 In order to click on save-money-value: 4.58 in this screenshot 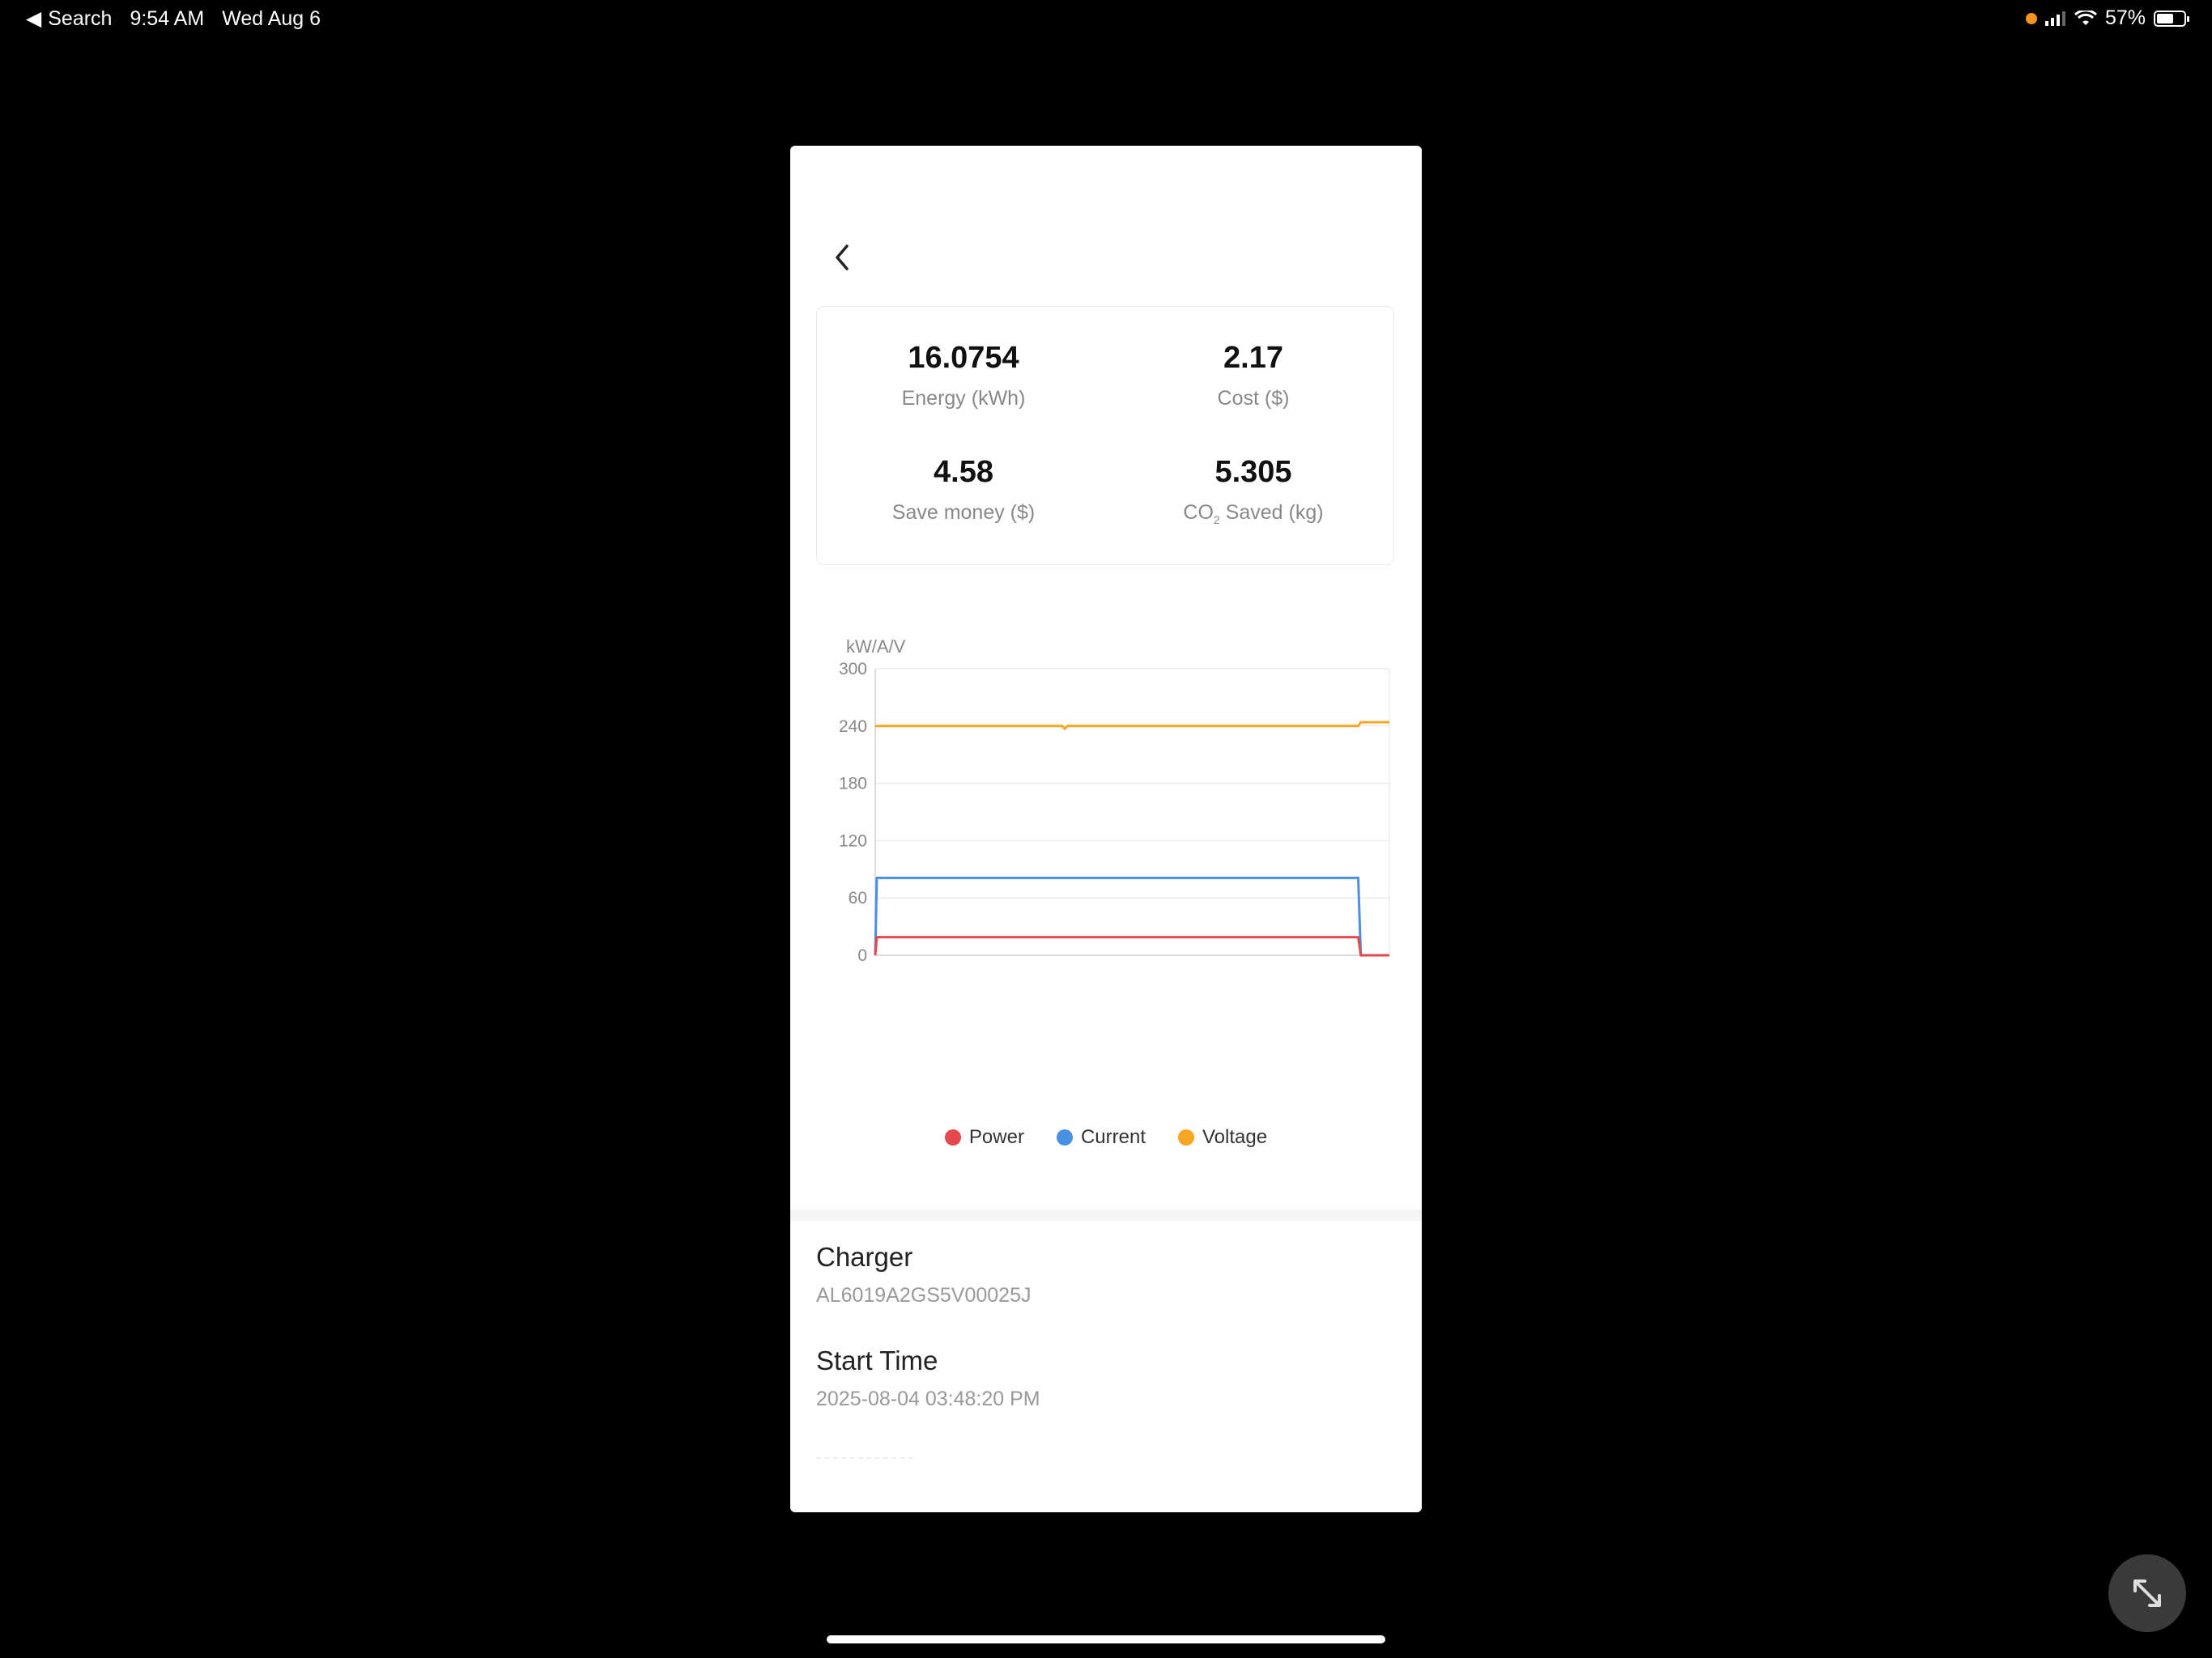, I will do `click(964, 472)`.